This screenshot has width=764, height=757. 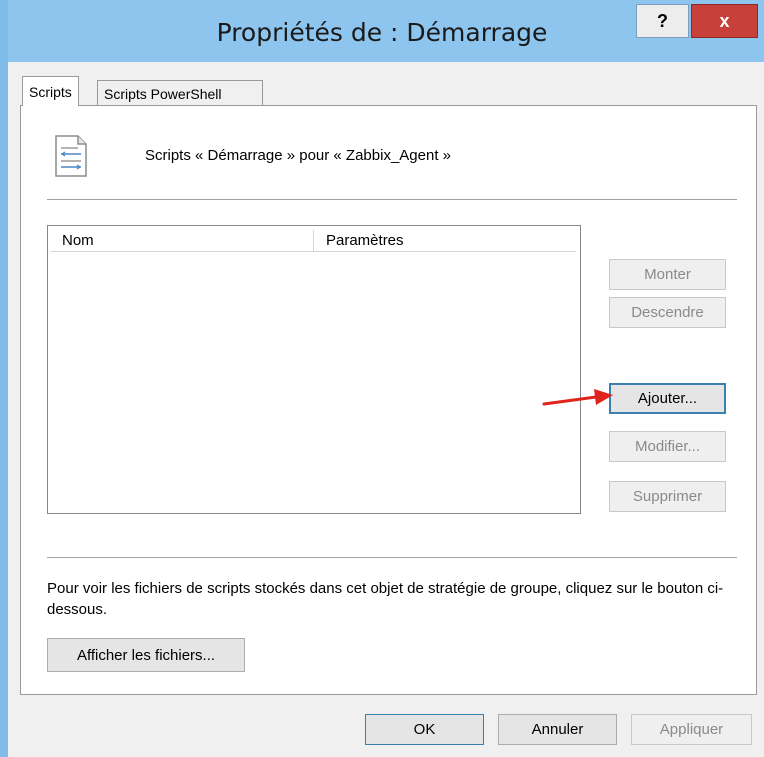 I want to click on tab-scripts: Scripts, so click(x=50, y=91).